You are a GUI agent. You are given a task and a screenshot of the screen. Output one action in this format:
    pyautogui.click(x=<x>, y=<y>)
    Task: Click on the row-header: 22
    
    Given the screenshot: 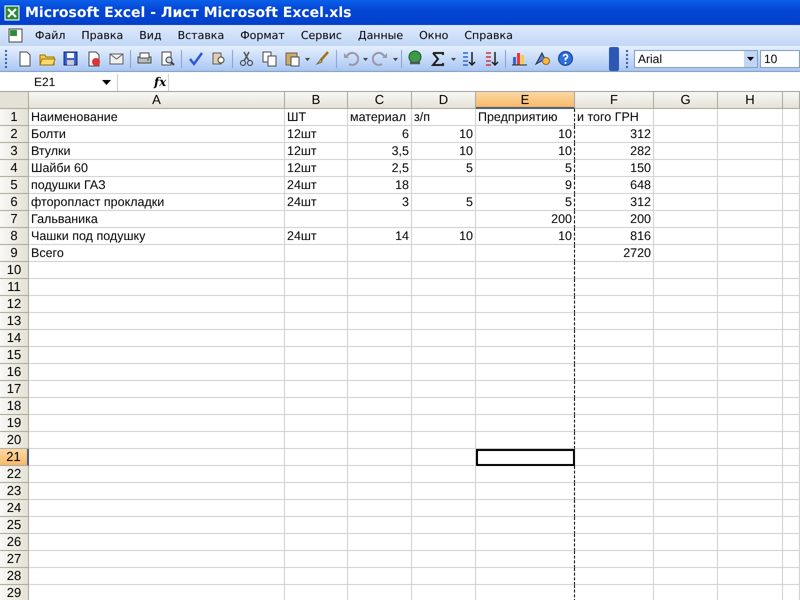 What is the action you would take?
    pyautogui.click(x=14, y=474)
    